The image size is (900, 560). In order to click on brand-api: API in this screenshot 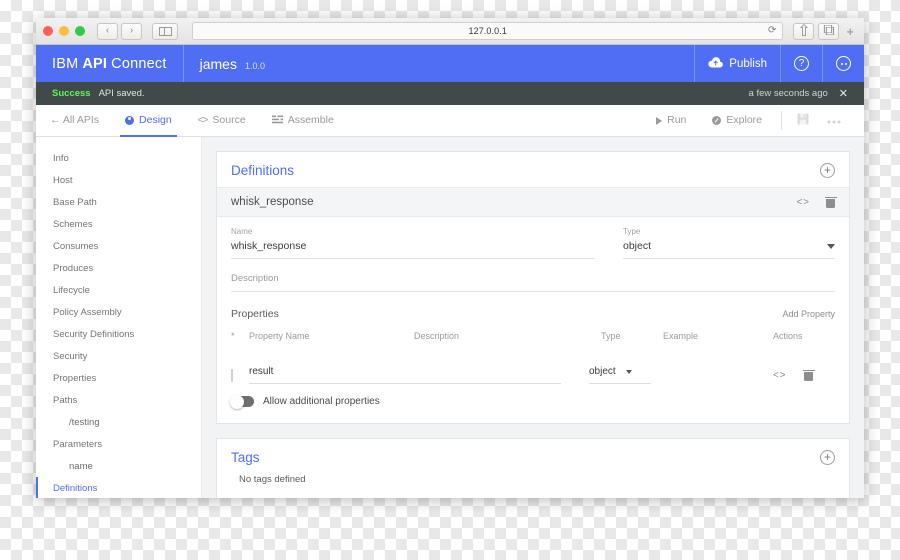, I will do `click(95, 63)`.